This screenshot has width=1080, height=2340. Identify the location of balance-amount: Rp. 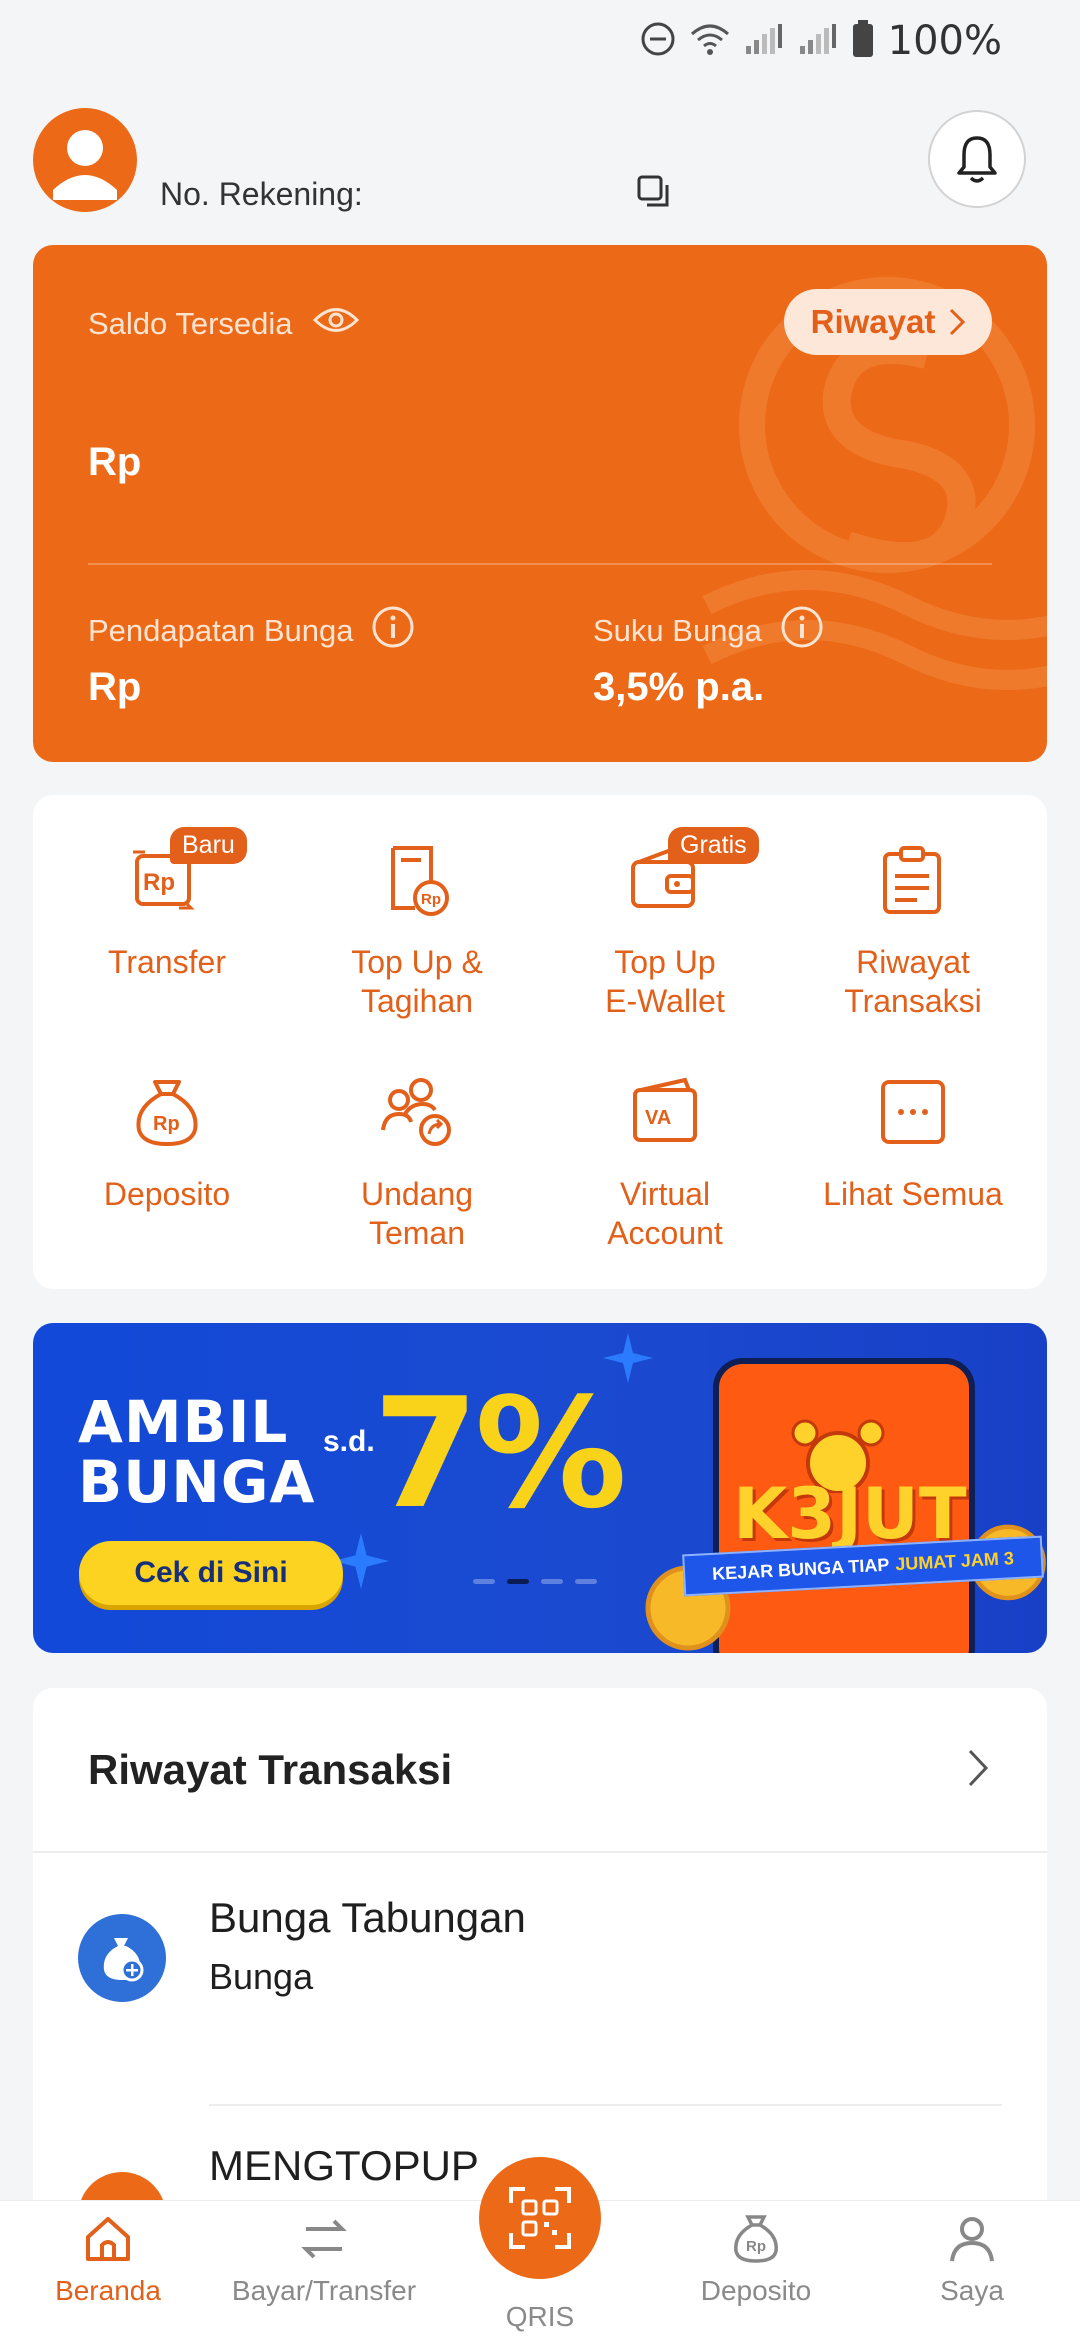
(115, 462).